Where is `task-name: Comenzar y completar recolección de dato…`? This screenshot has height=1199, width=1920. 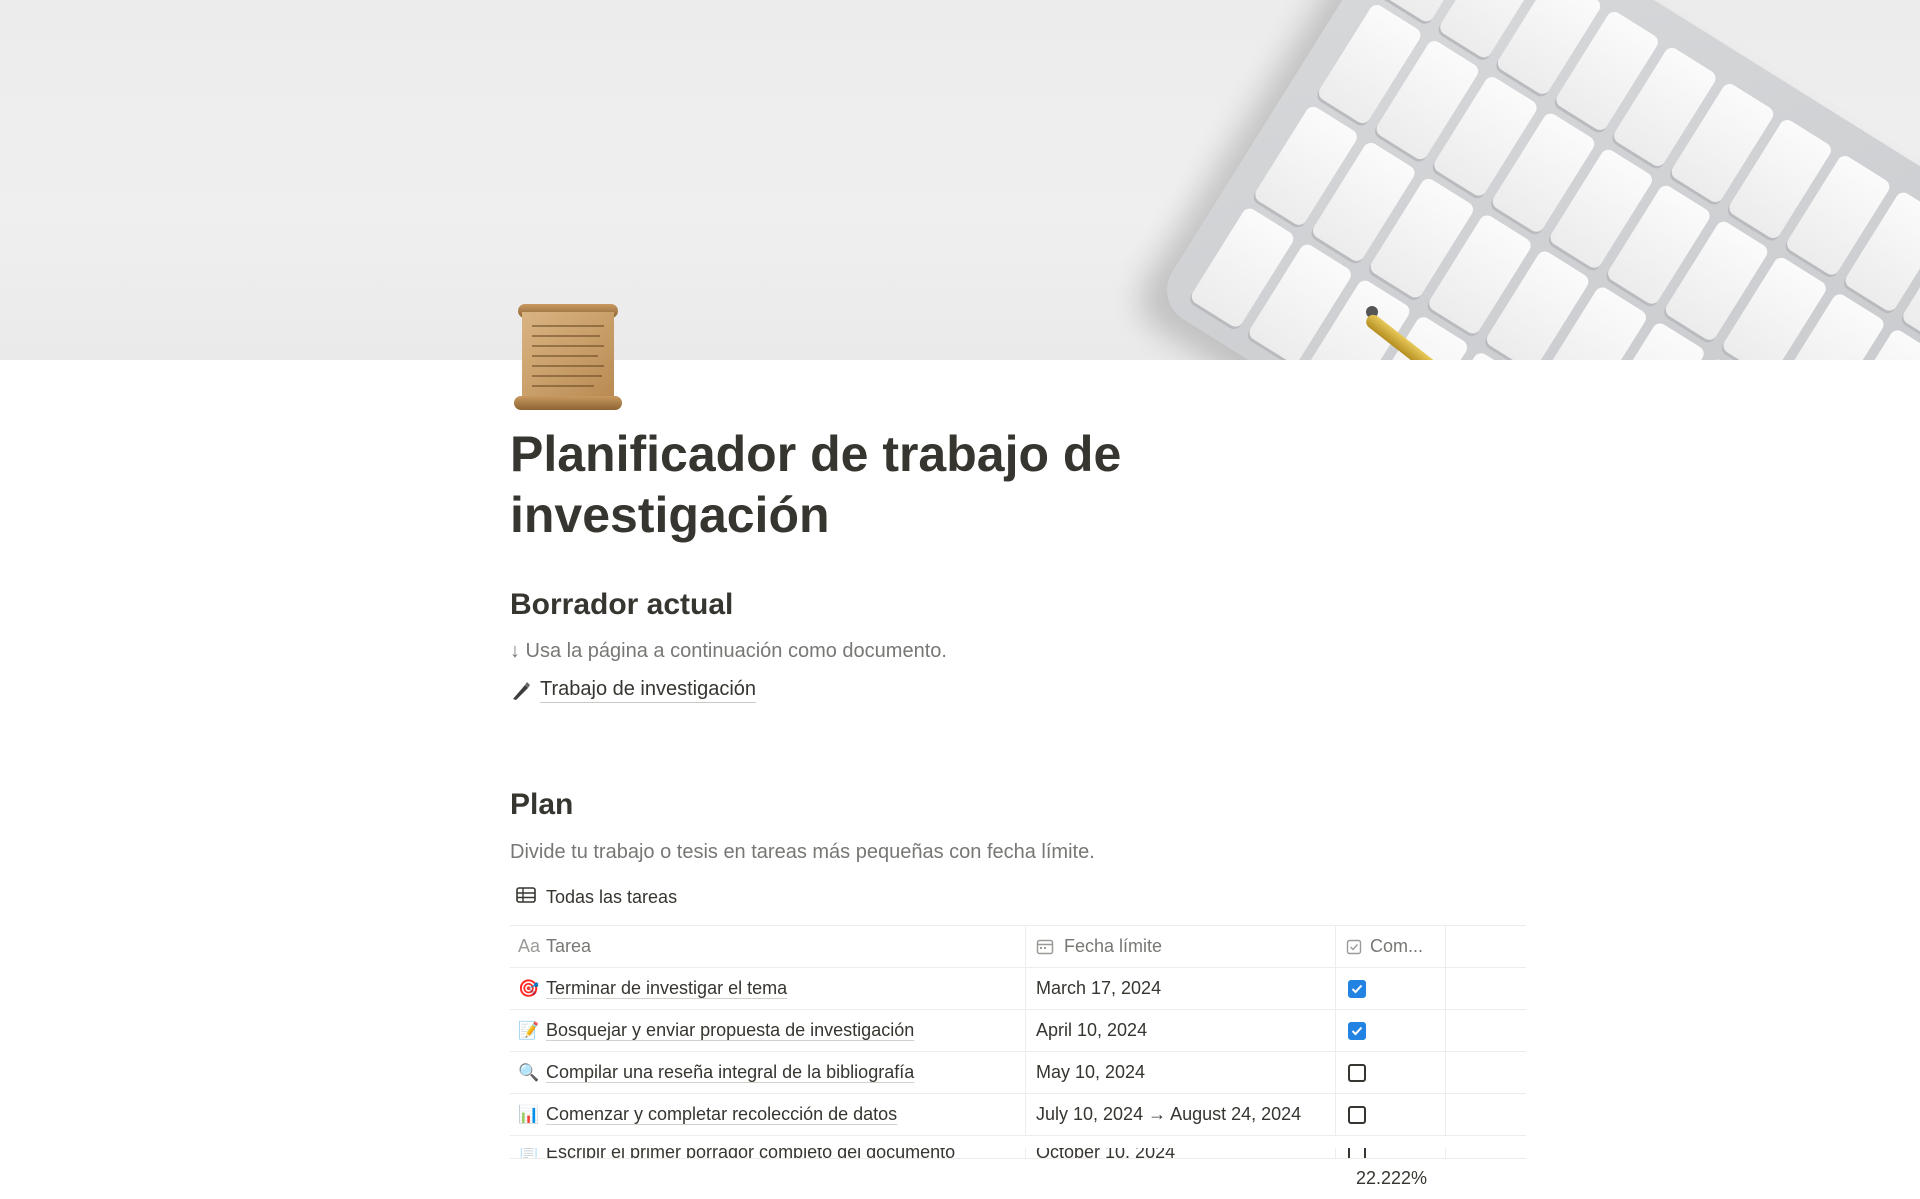
task-name: Comenzar y completar recolección de dato… is located at coordinates (721, 1114).